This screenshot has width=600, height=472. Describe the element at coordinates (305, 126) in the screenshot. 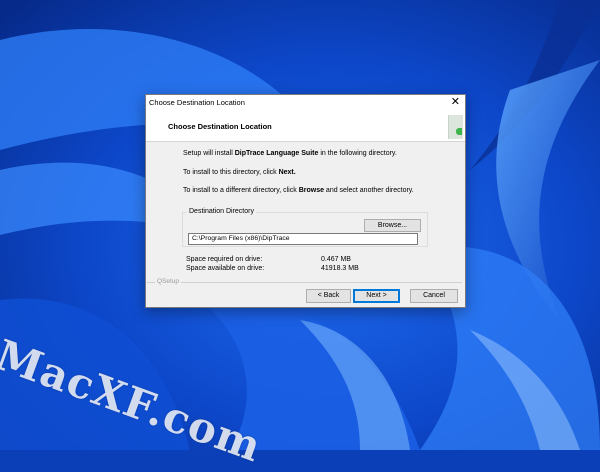

I see `dialog-header: Choose Destination Location` at that location.